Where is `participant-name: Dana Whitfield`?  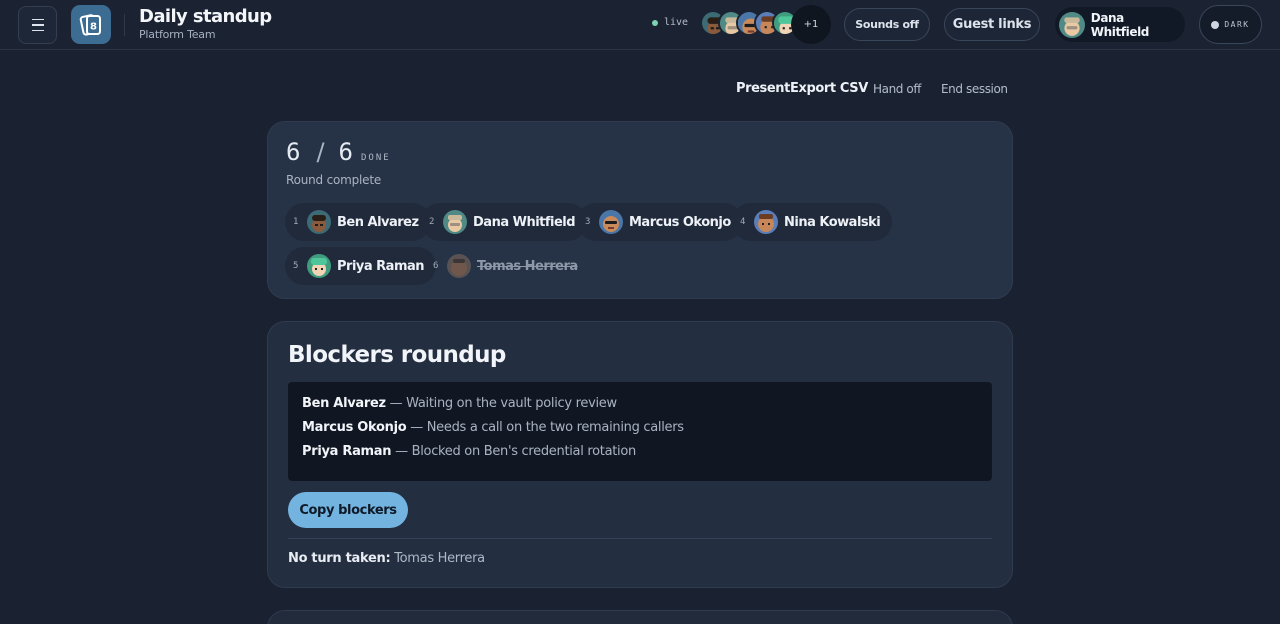
participant-name: Dana Whitfield is located at coordinates (524, 222).